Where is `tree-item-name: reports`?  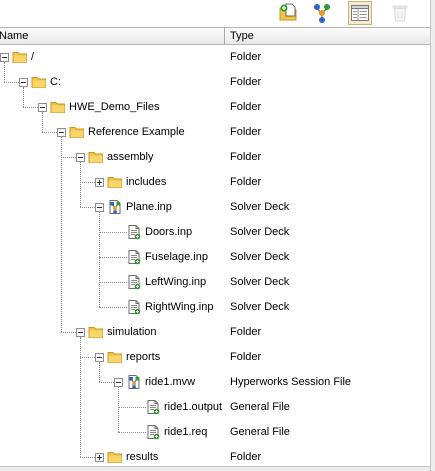 tree-item-name: reports is located at coordinates (143, 357).